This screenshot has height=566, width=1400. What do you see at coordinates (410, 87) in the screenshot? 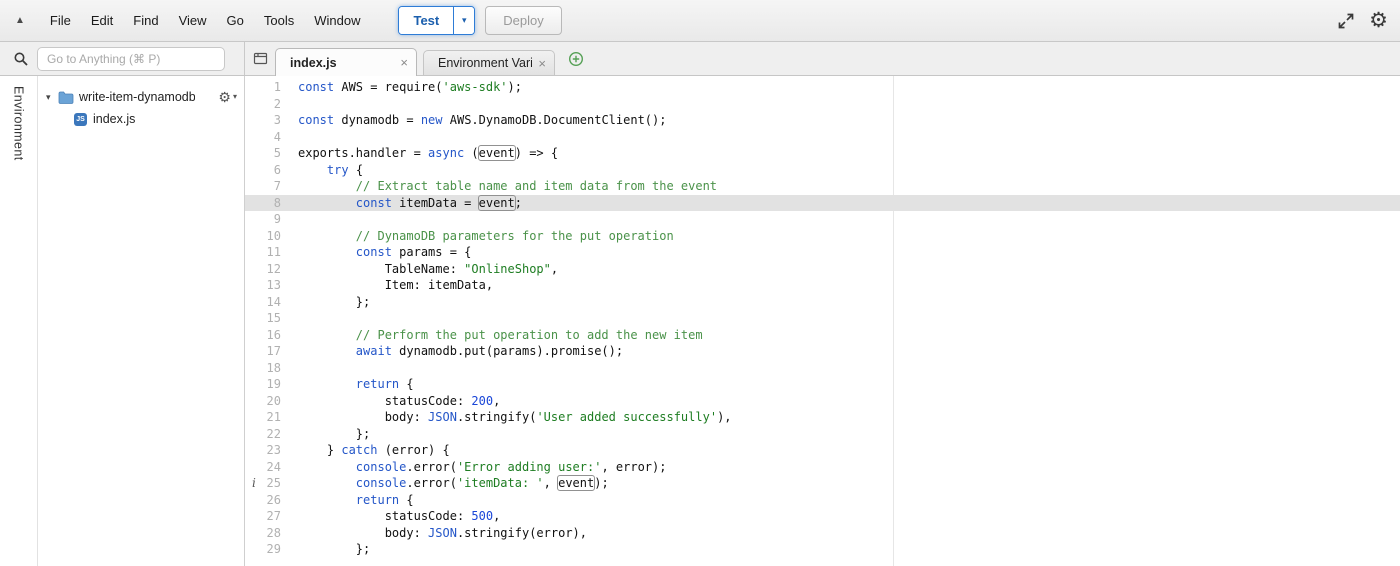
I see `code-text: const AWS = require('aws-sdk');` at bounding box center [410, 87].